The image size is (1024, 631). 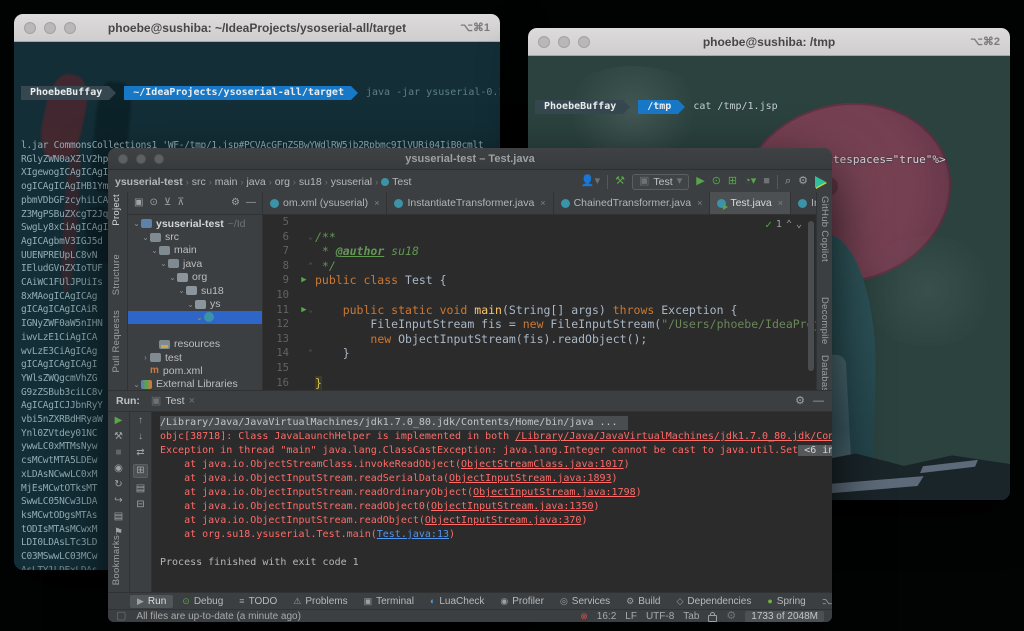 What do you see at coordinates (389, 601) in the screenshot?
I see `toolwindow-button-terminal: ▣ Terminal` at bounding box center [389, 601].